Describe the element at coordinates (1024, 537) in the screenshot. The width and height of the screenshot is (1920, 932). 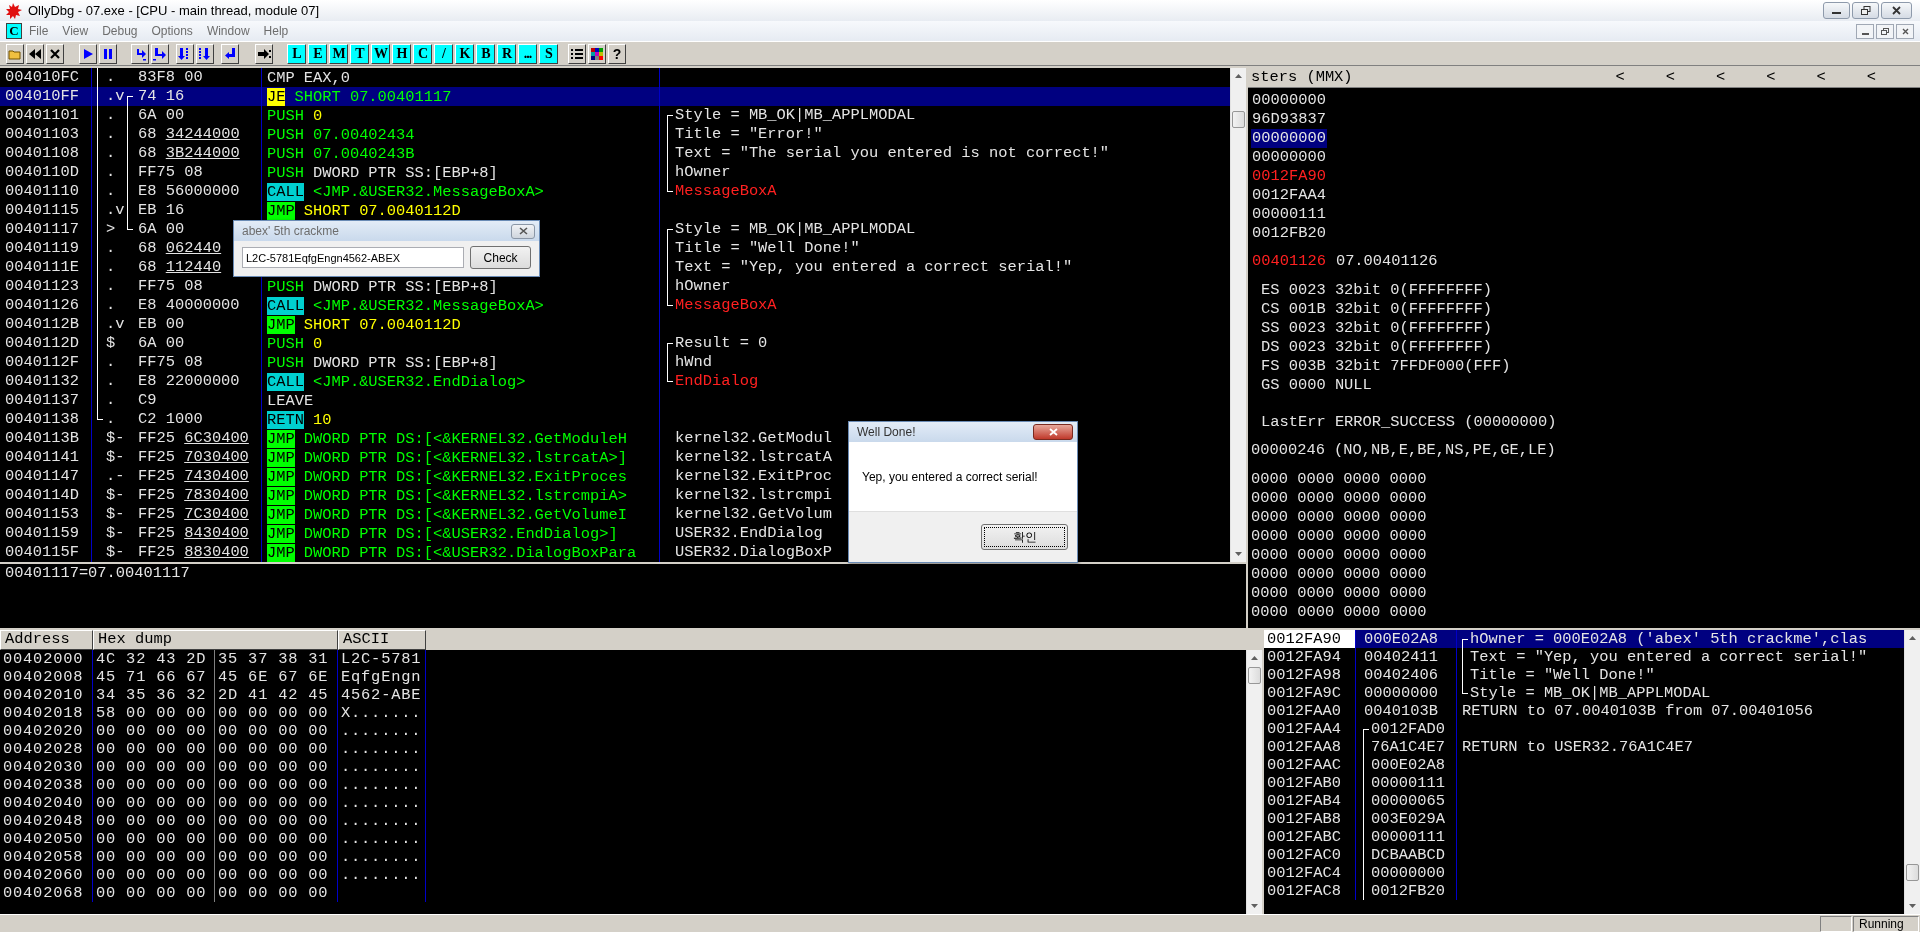
I see `ok-button: 확인` at that location.